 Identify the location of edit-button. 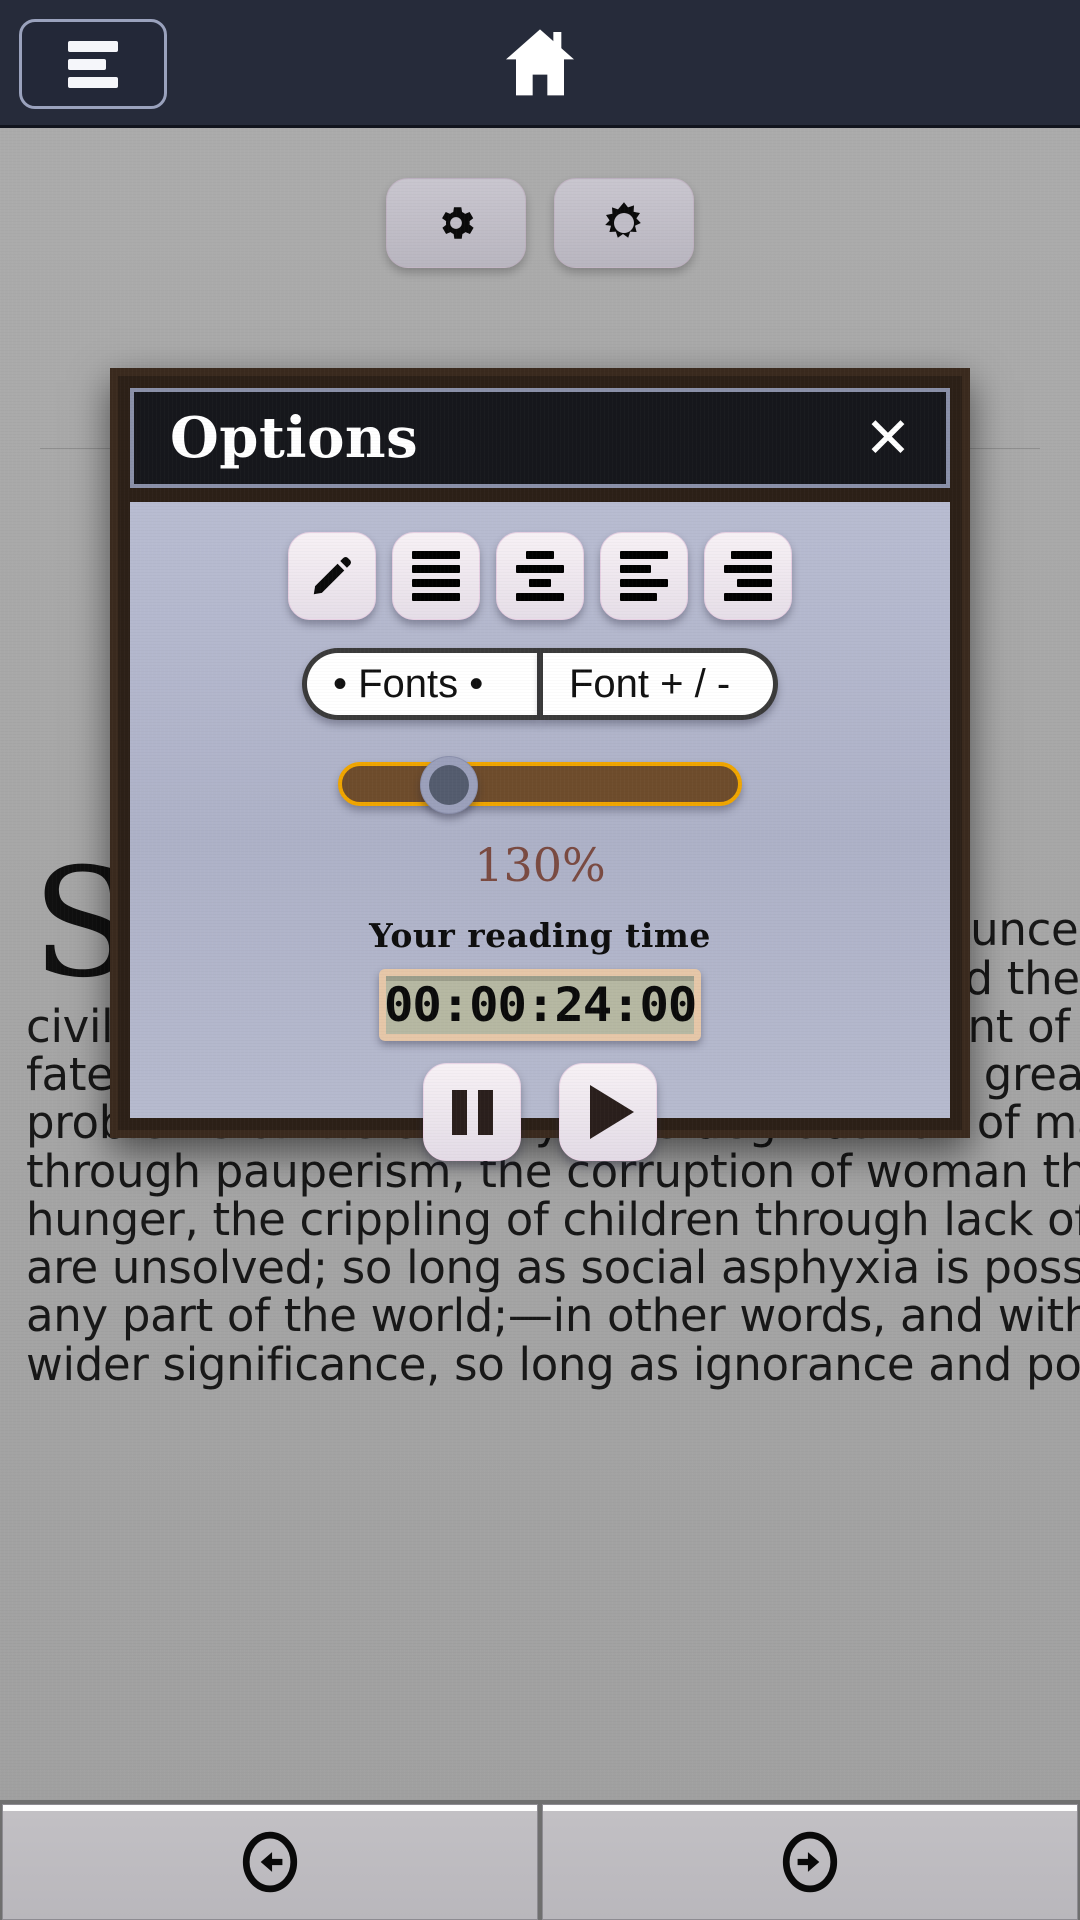
(332, 576).